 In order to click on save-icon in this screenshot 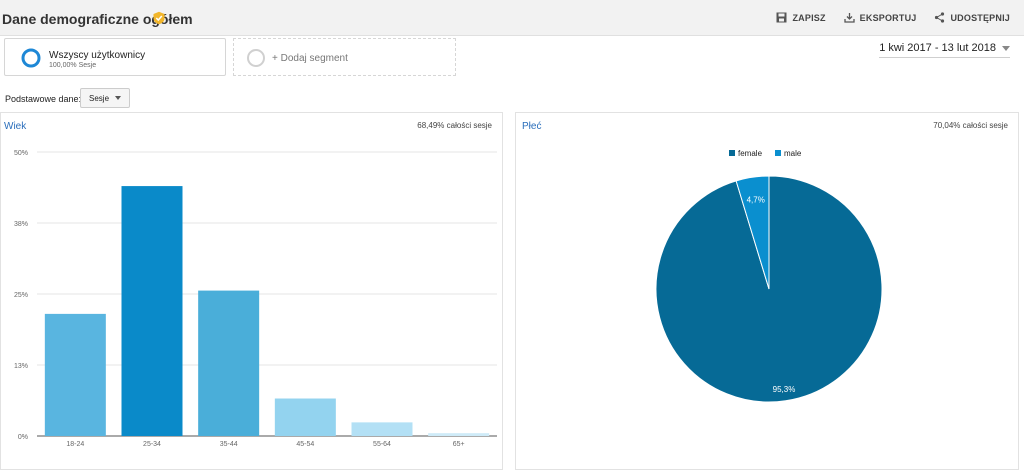, I will do `click(781, 17)`.